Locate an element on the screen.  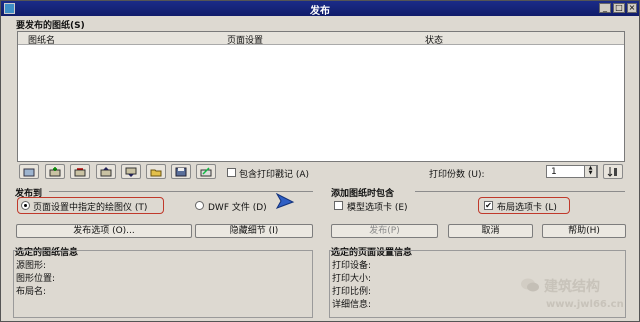
radio-page-setup-plotter is located at coordinates (25, 205).